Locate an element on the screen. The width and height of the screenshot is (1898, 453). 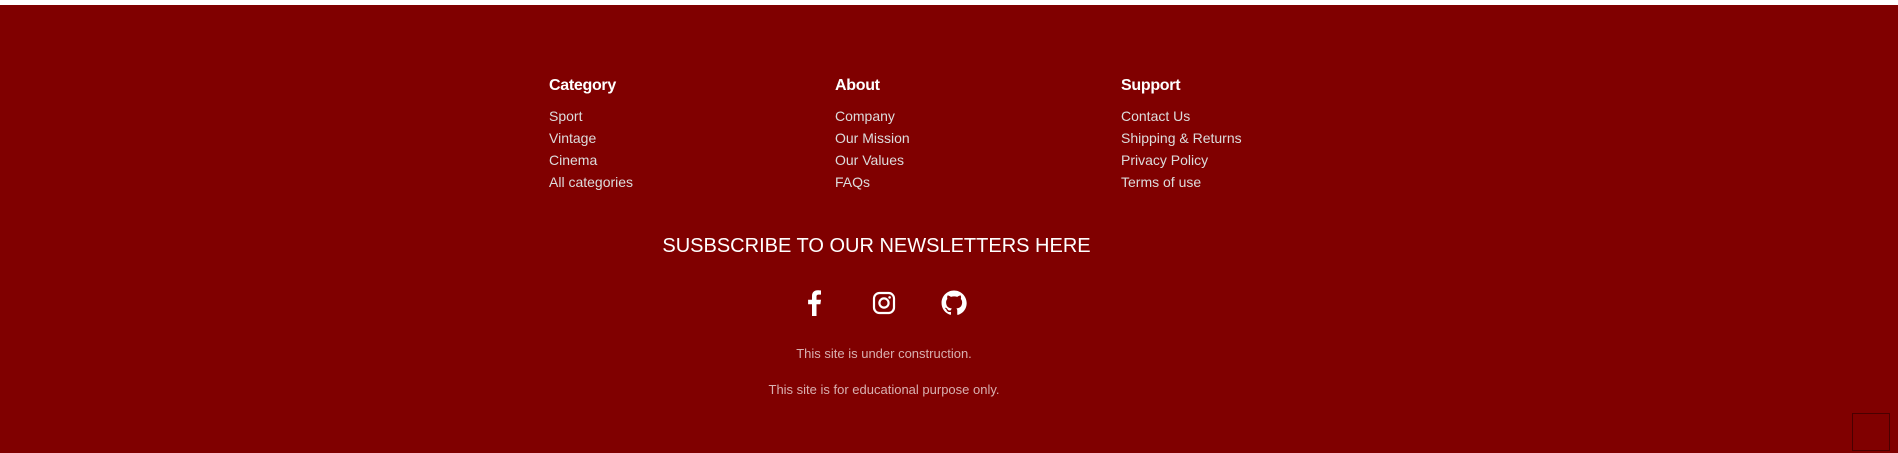
footer-link-our-values: Our Values is located at coordinates (965, 160).